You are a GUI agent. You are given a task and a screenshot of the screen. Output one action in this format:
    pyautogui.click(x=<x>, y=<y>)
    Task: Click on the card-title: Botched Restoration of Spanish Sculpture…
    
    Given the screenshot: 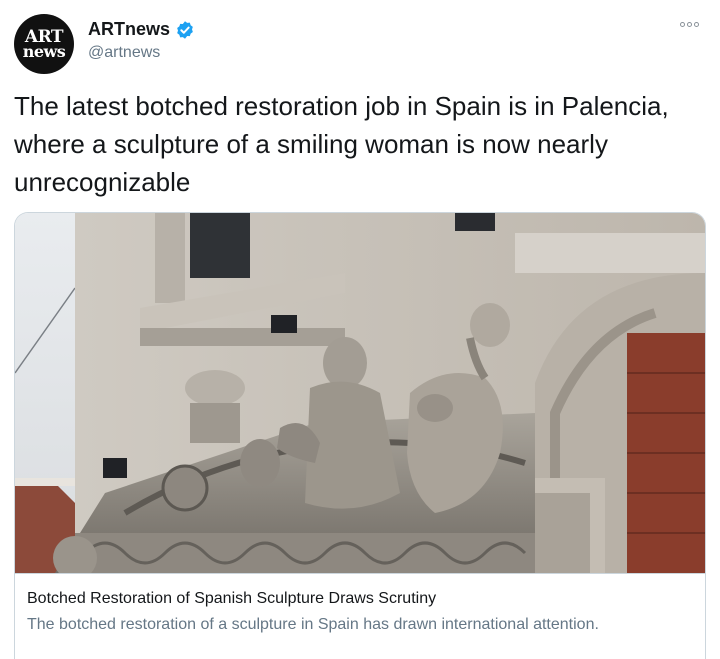 What is the action you would take?
    pyautogui.click(x=231, y=599)
    